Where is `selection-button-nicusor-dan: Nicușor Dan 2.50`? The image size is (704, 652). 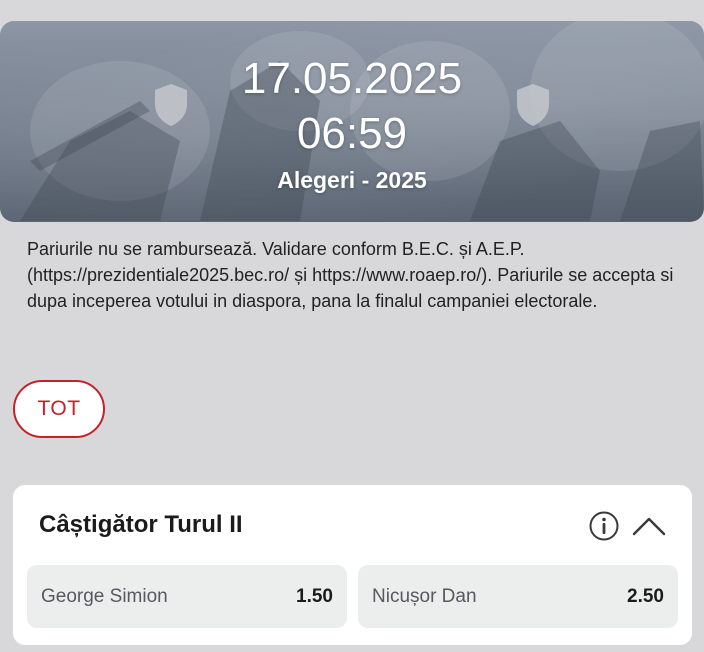
selection-button-nicusor-dan: Nicușor Dan 2.50 is located at coordinates (518, 596).